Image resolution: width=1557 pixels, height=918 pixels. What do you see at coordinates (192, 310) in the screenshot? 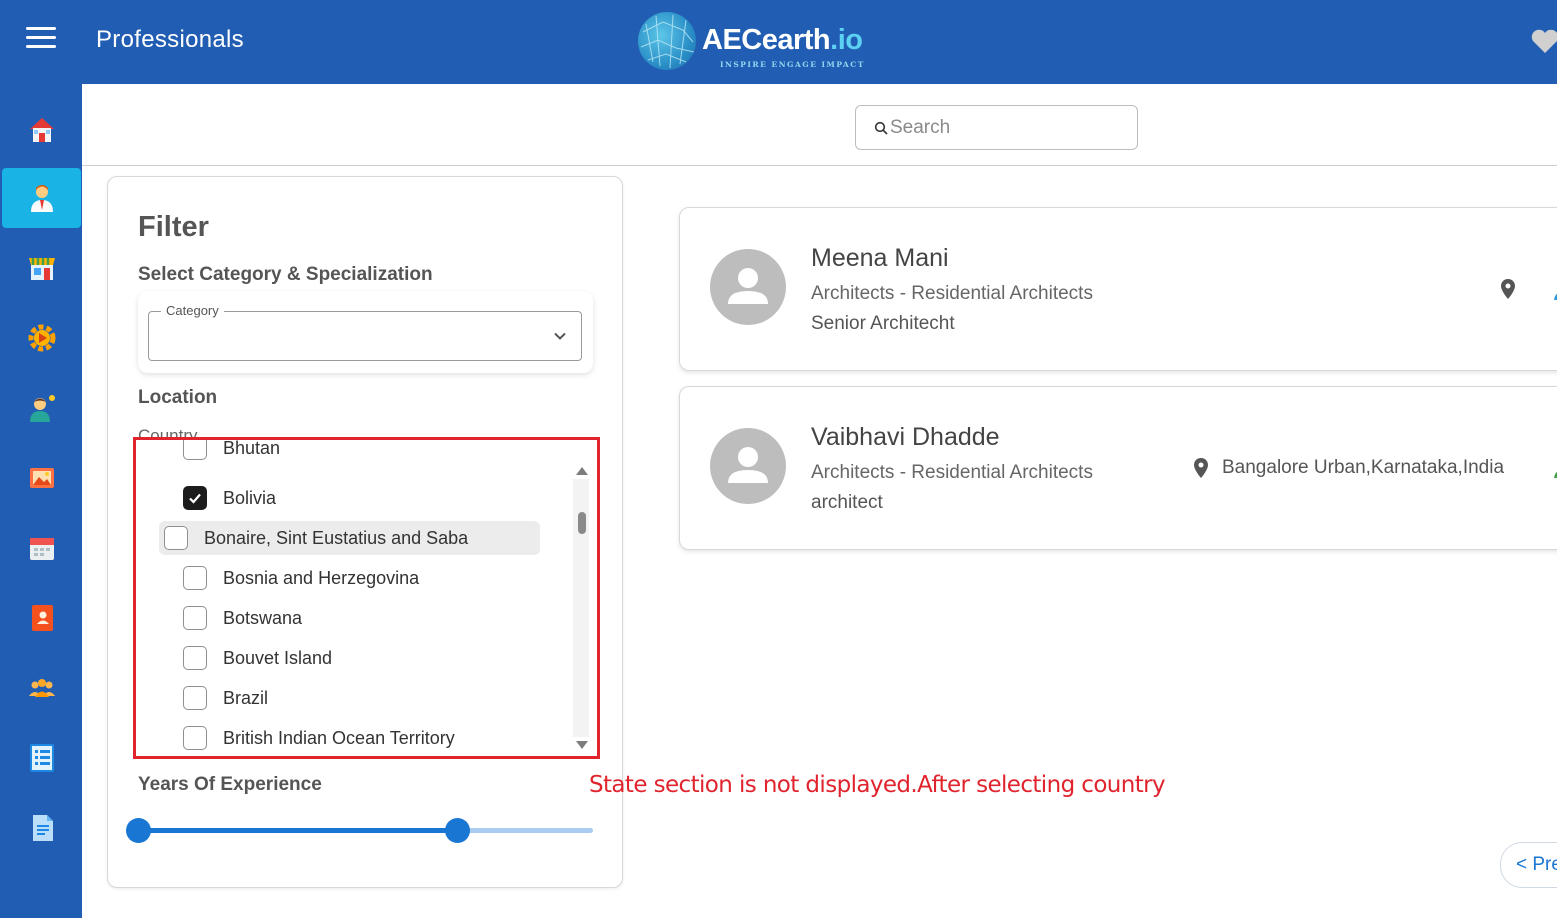
I see `category-label: Category` at bounding box center [192, 310].